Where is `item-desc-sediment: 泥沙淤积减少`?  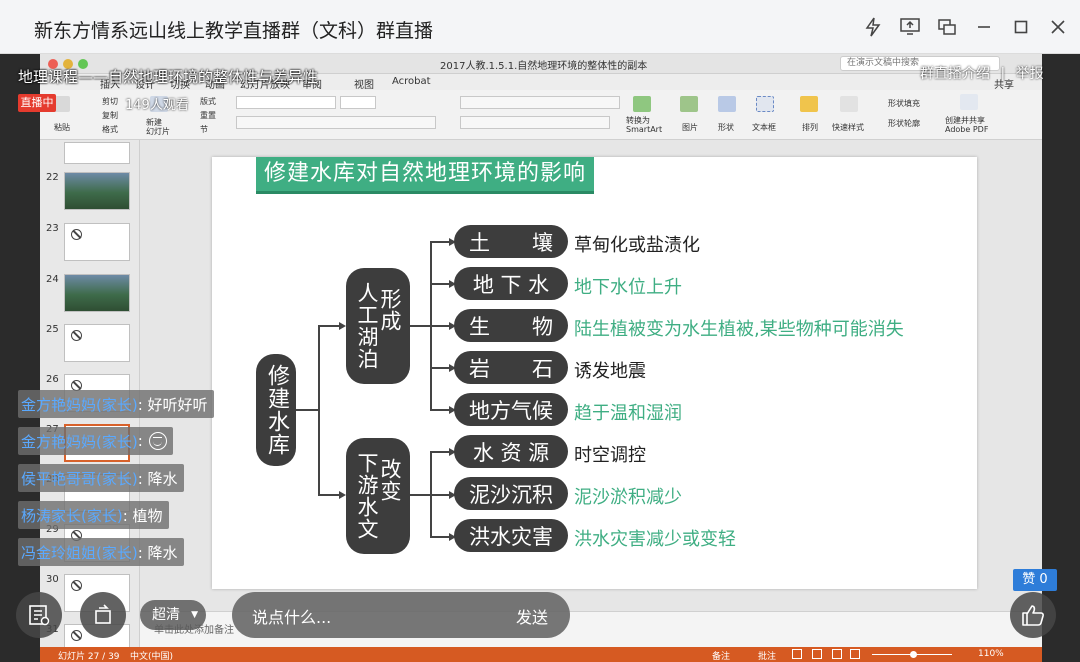
item-desc-sediment: 泥沙淤积减少 is located at coordinates (628, 497).